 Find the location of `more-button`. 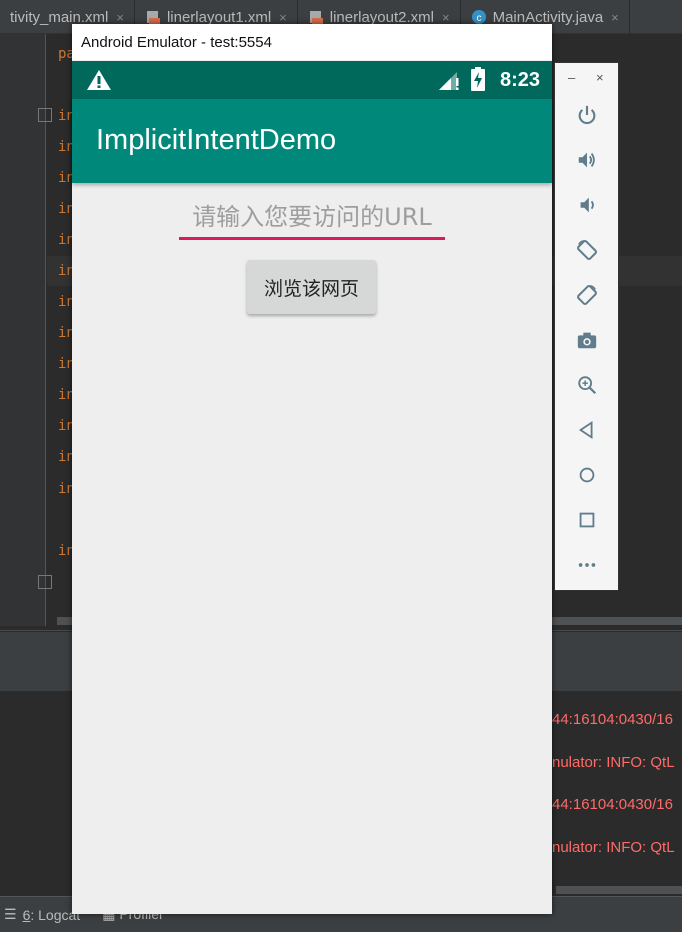

more-button is located at coordinates (587, 565).